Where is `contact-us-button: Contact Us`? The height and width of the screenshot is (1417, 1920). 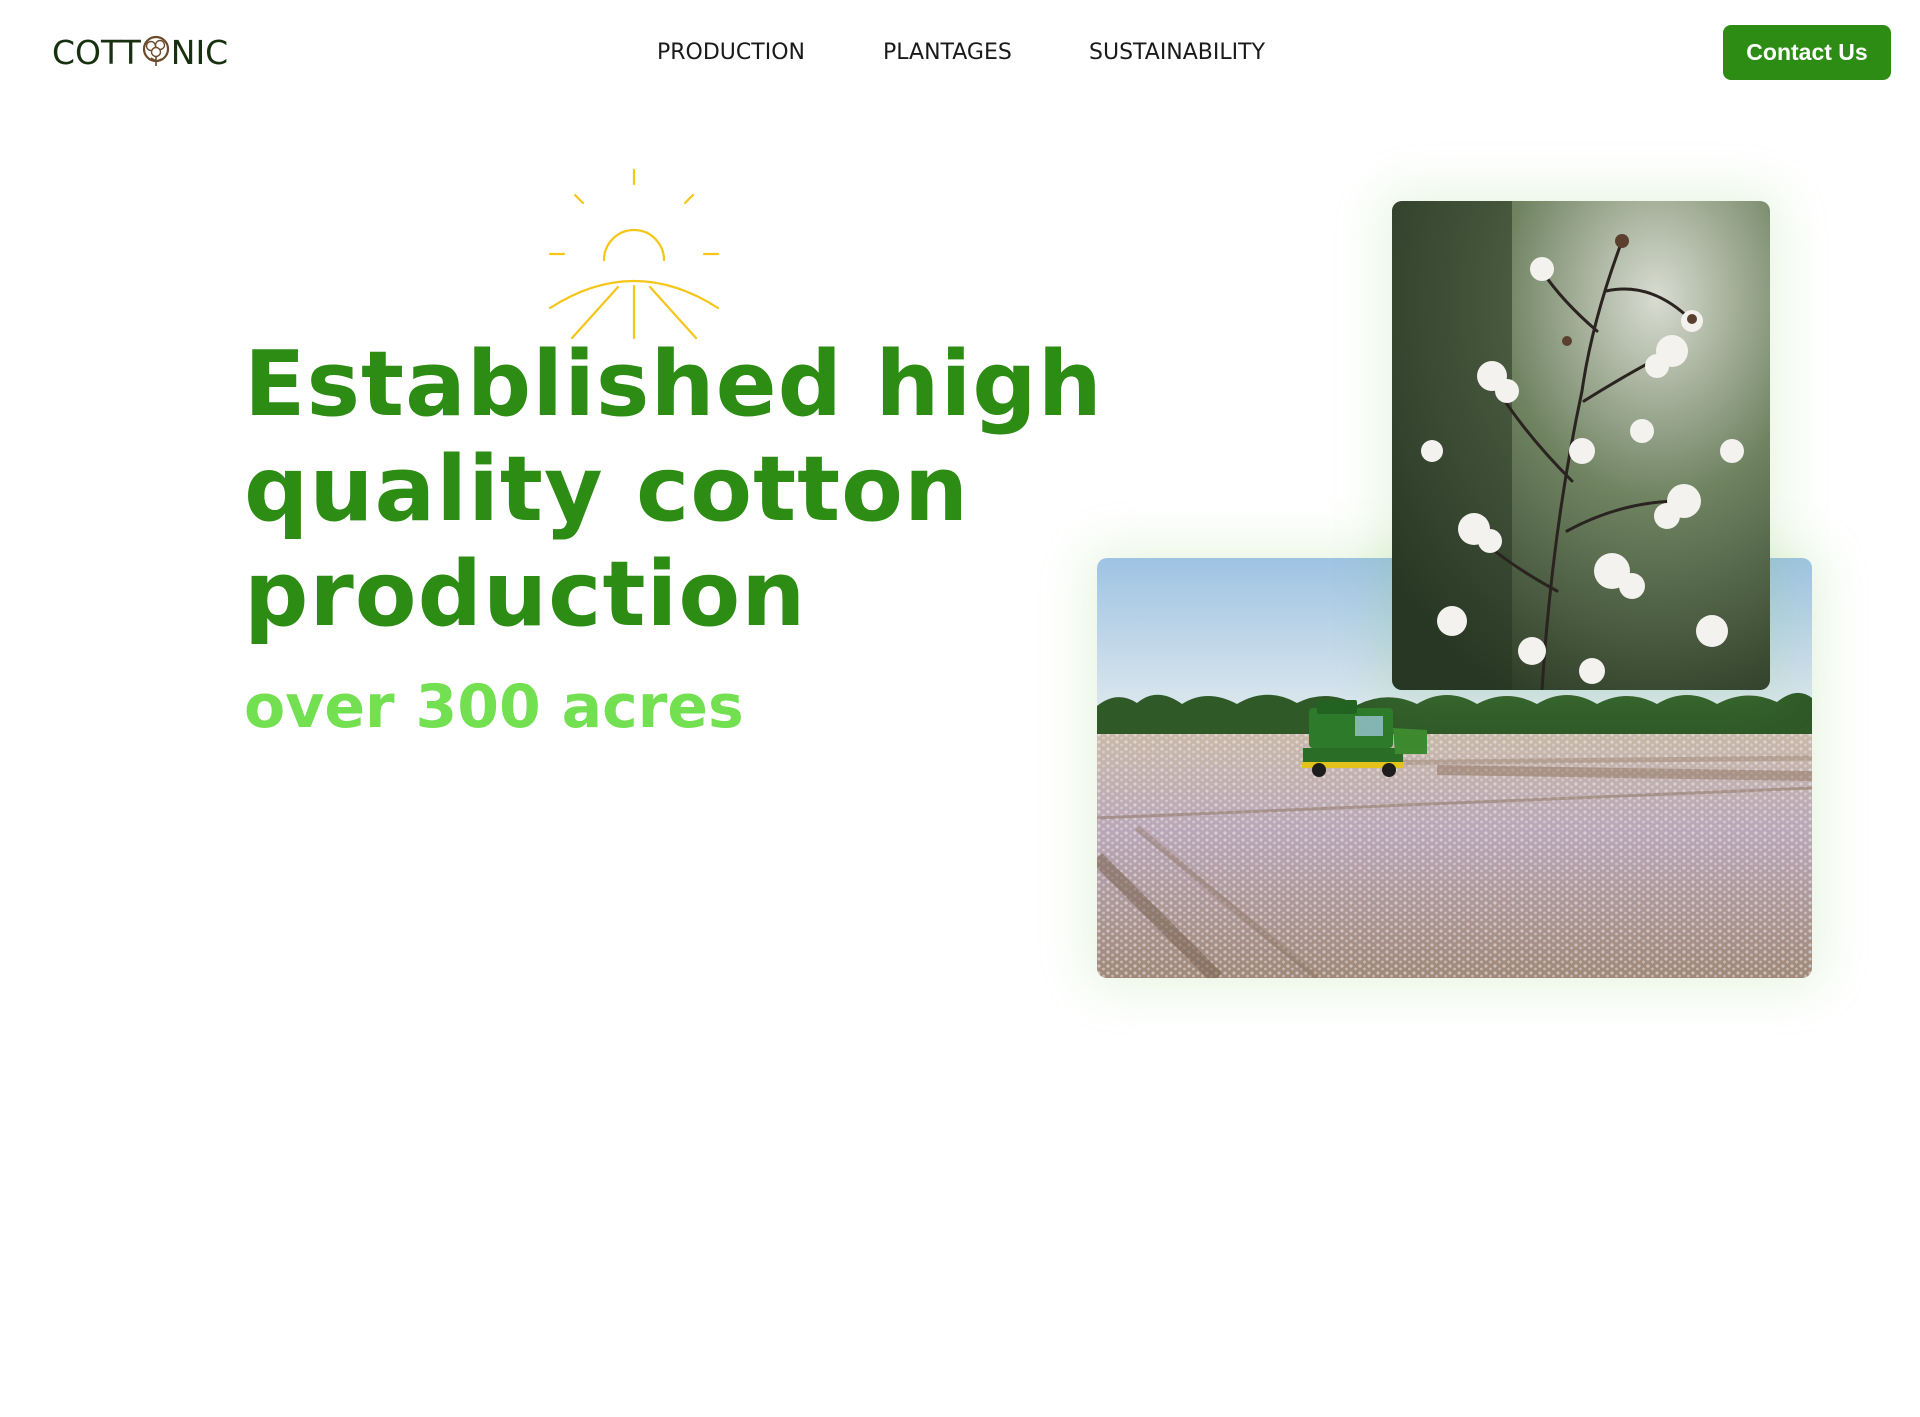 contact-us-button: Contact Us is located at coordinates (1807, 52).